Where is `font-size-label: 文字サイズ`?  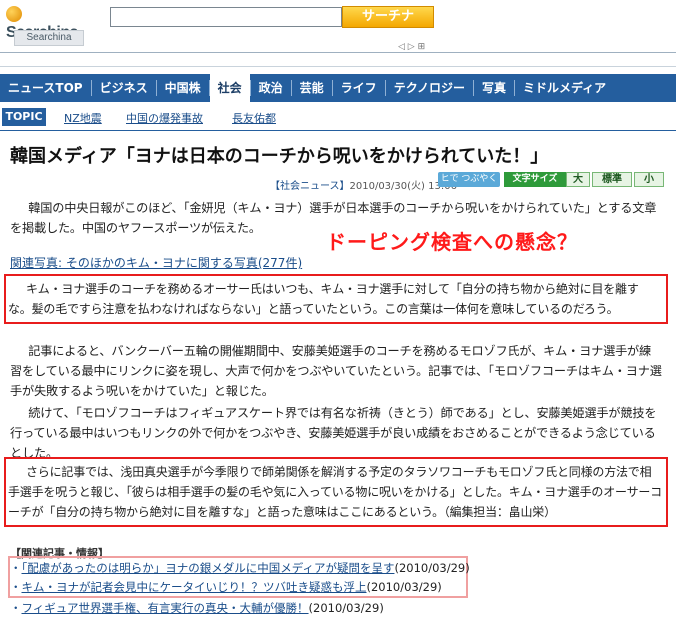
font-size-label: 文字サイズ is located at coordinates (535, 179).